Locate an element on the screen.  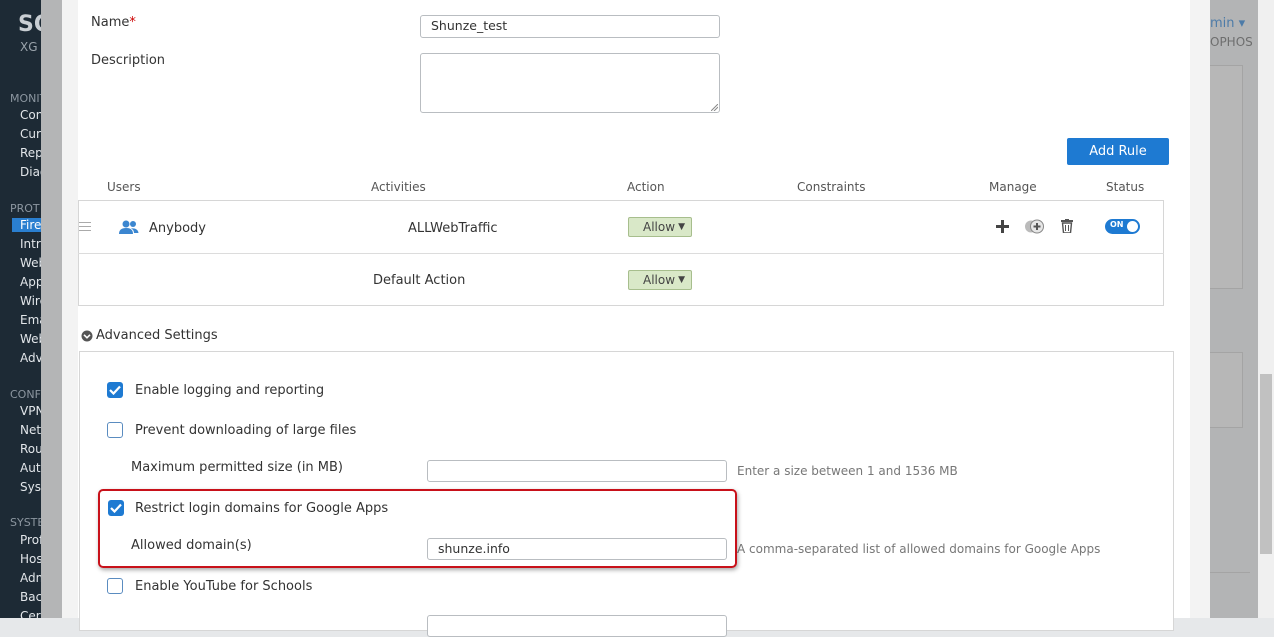
nav-item: VPN is located at coordinates (30, 411).